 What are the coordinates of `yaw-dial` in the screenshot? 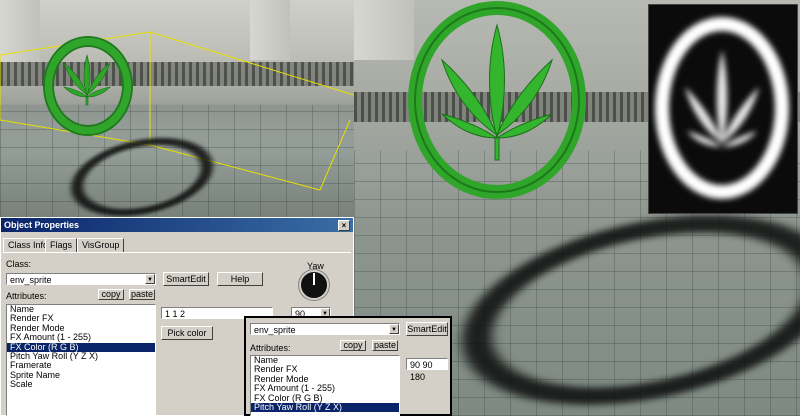 It's located at (314, 285).